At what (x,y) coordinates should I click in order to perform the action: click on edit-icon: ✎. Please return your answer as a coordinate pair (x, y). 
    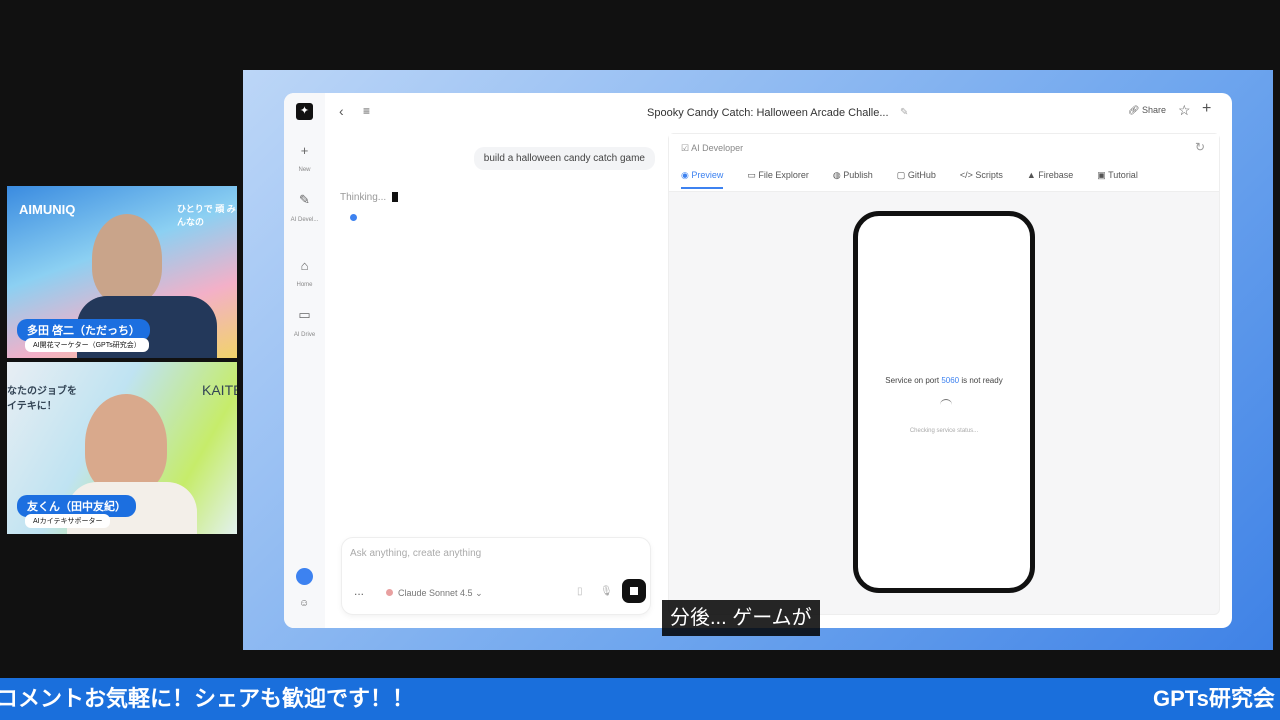
    Looking at the image, I should click on (304, 199).